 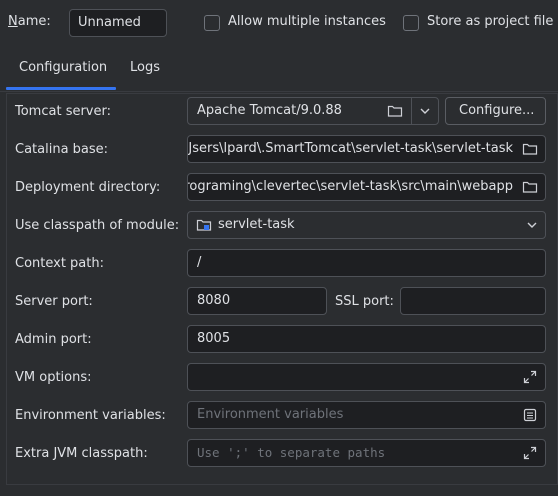 What do you see at coordinates (411, 23) in the screenshot?
I see `store-as-project-file-checkbox` at bounding box center [411, 23].